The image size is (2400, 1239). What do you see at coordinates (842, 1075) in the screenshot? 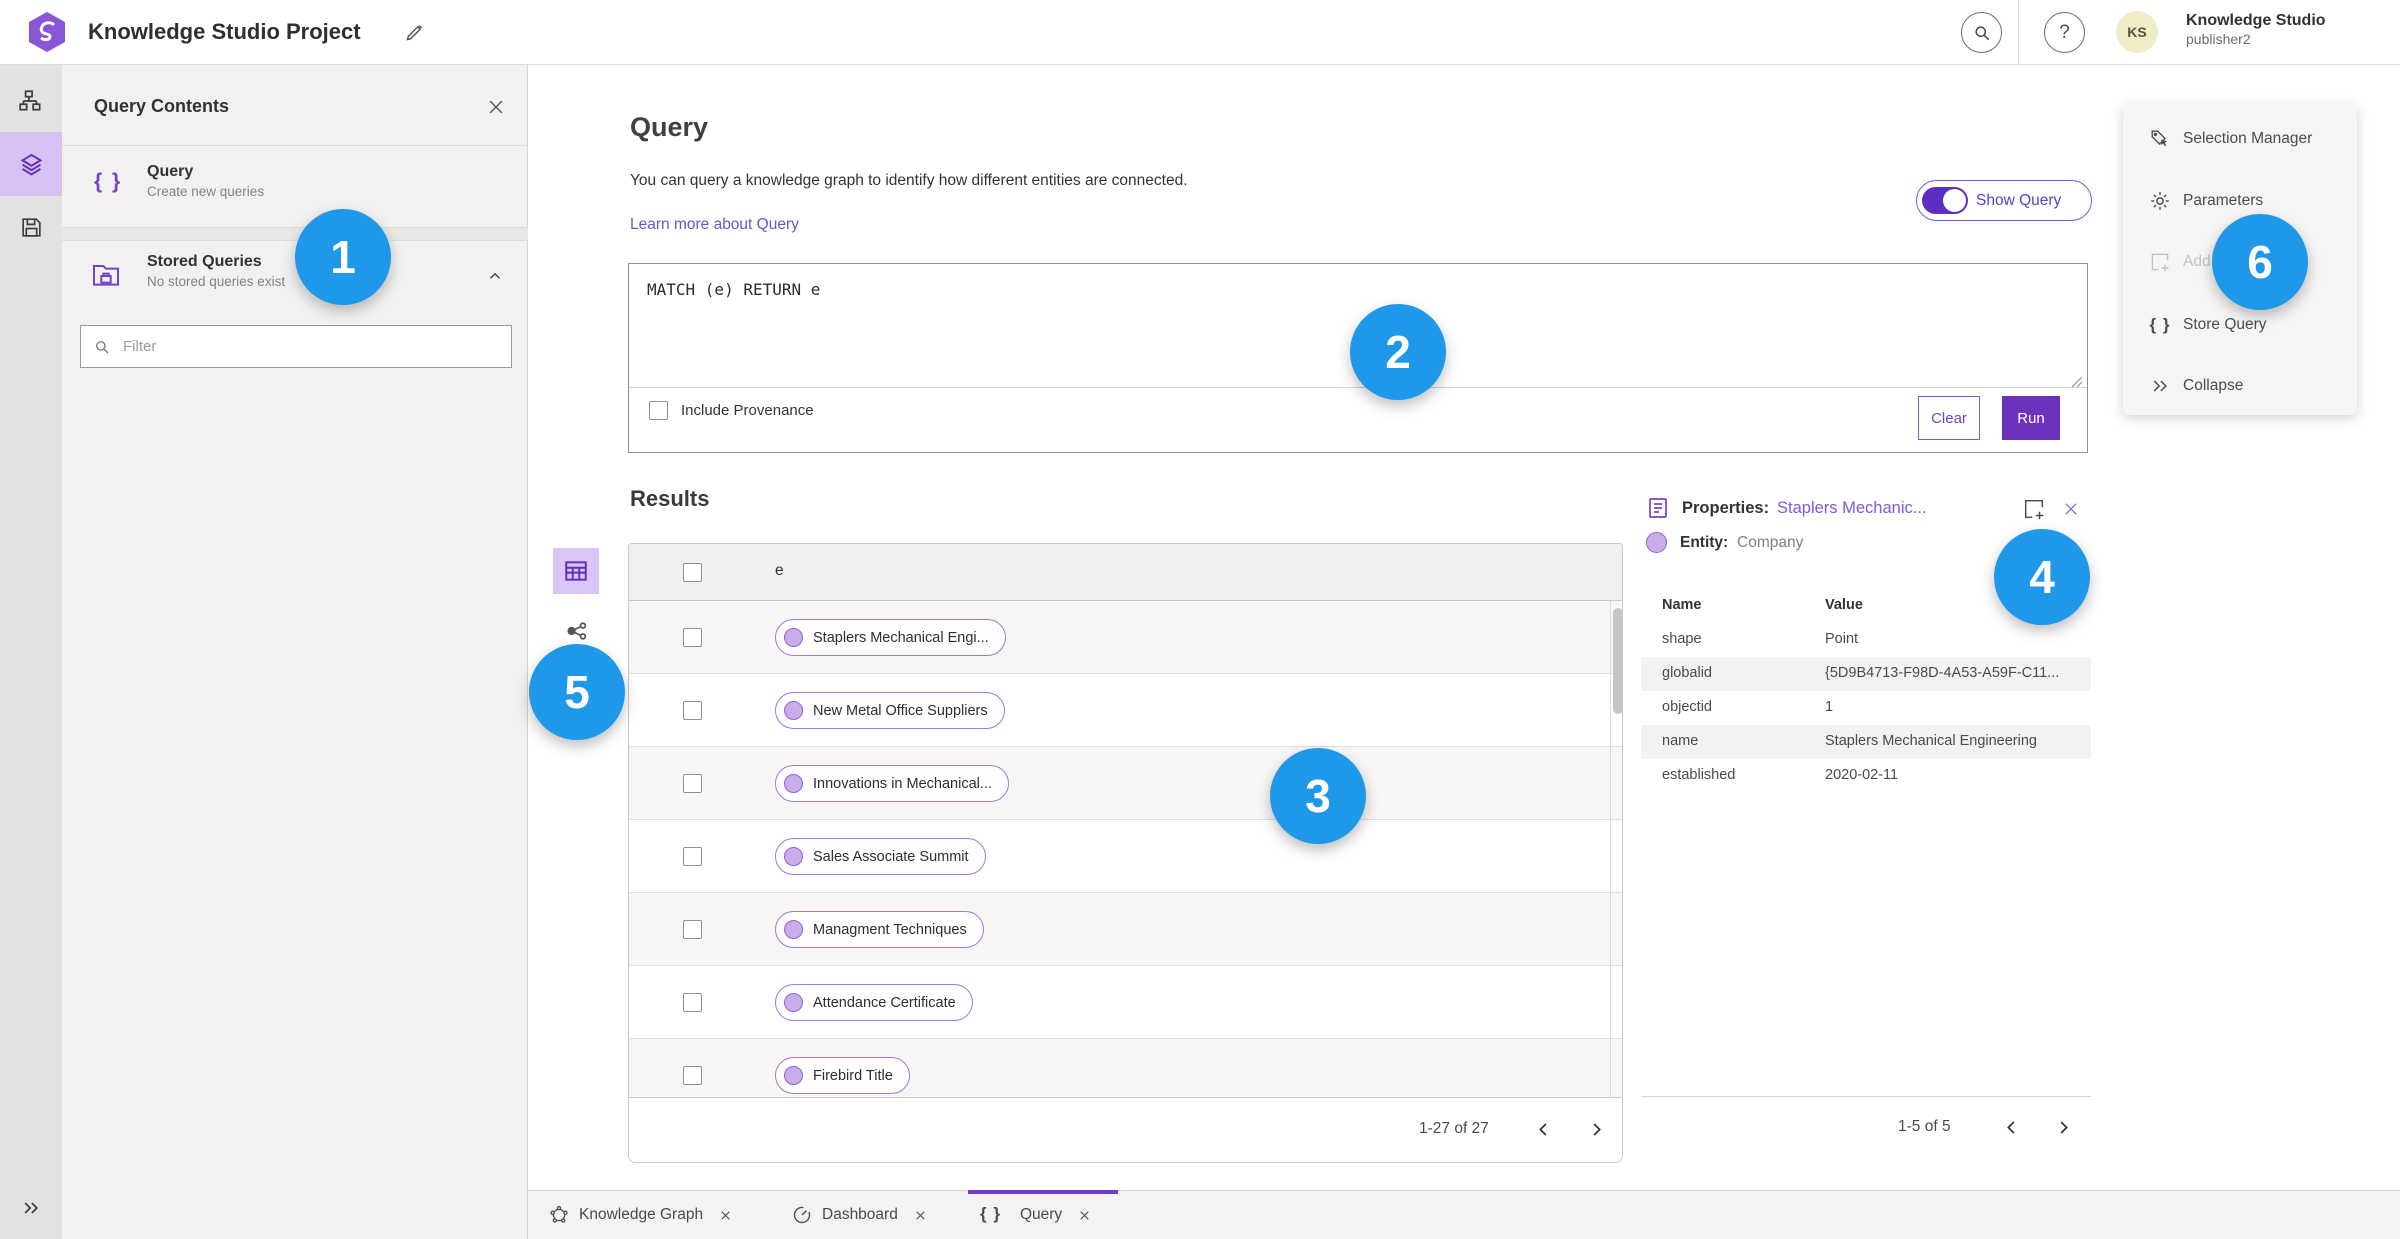
I see `entity-chip: Firebird Title` at bounding box center [842, 1075].